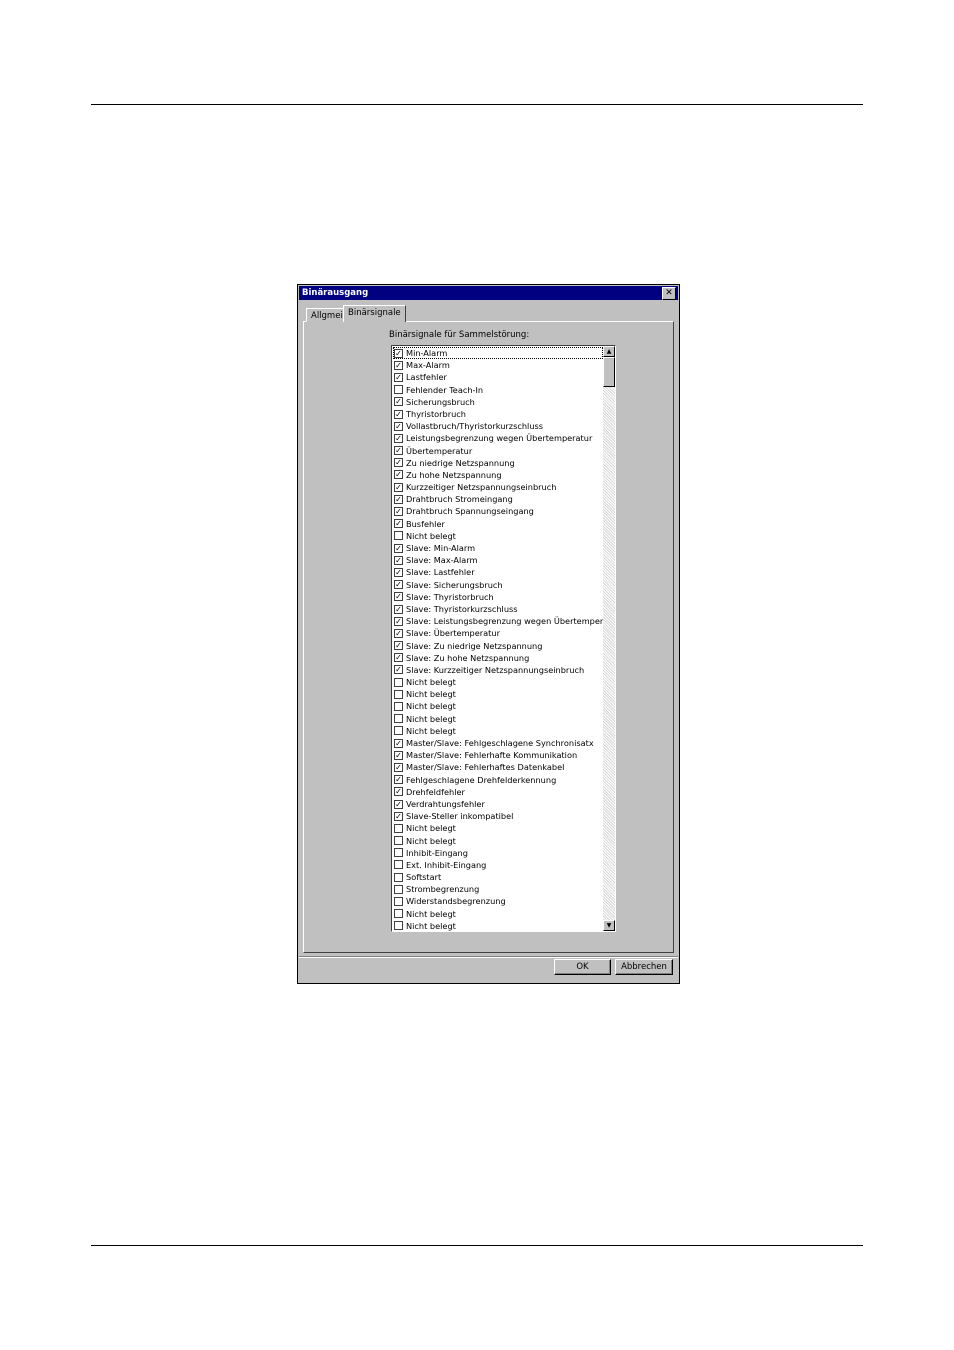 The height and width of the screenshot is (1350, 954). I want to click on checklist-item: Softstart, so click(498, 877).